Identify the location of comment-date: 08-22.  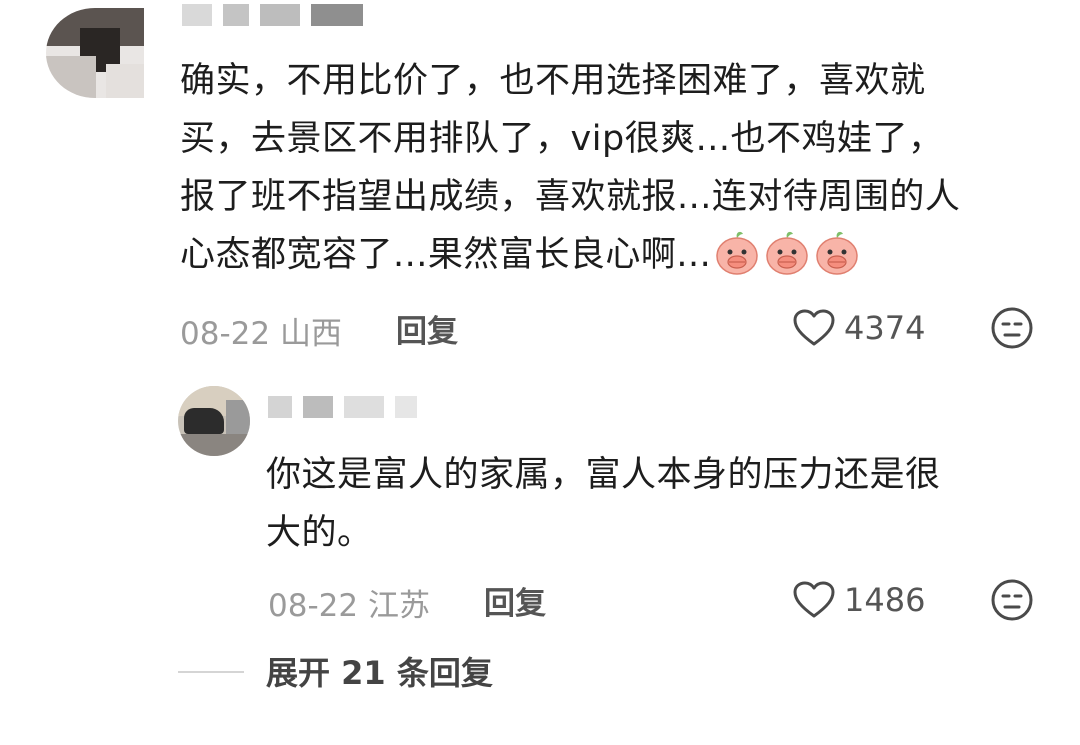
(225, 334).